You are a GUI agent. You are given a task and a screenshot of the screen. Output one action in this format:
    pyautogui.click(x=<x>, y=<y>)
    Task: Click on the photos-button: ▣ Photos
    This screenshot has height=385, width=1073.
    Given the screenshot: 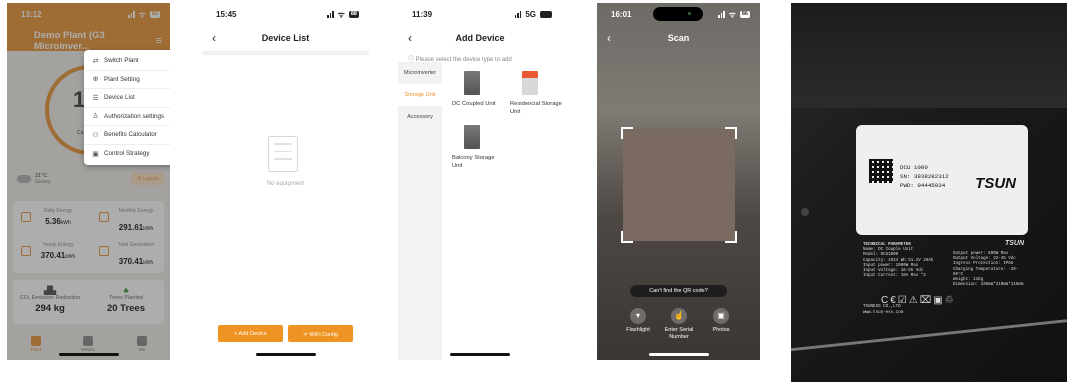 What is the action you would take?
    pyautogui.click(x=721, y=321)
    